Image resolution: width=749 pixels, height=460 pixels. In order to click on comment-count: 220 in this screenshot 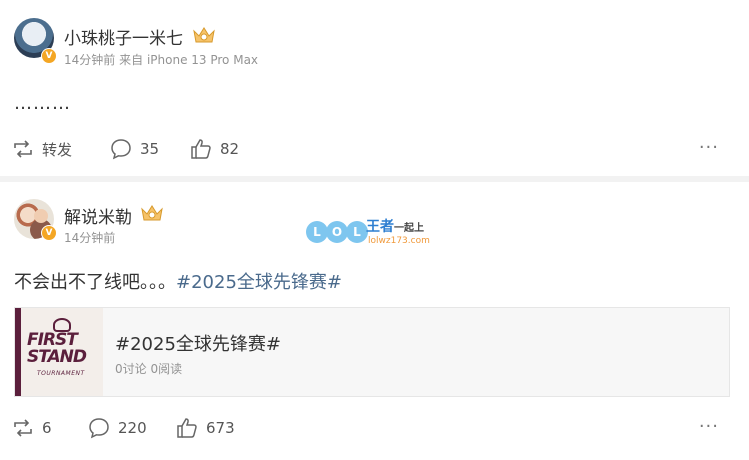, I will do `click(132, 428)`.